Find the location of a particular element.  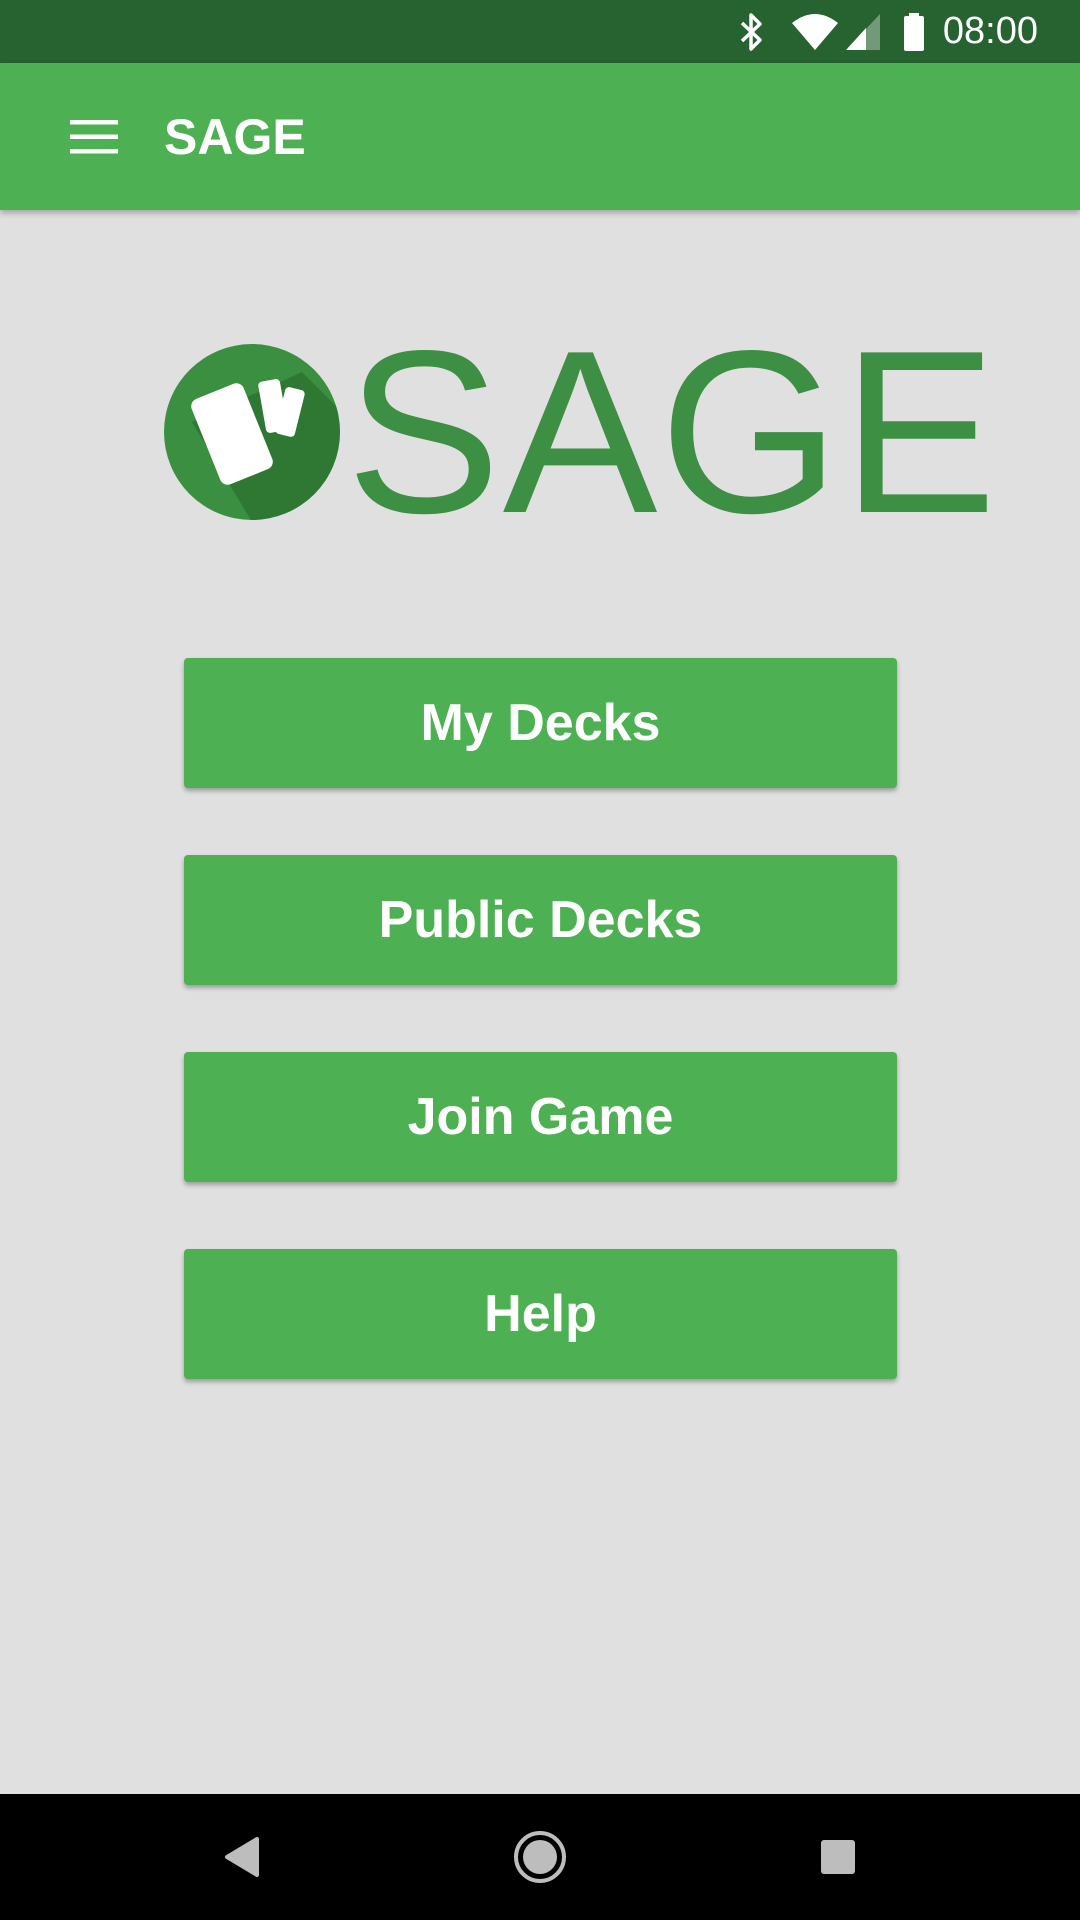

my-decks-button: My Decks is located at coordinates (540, 723).